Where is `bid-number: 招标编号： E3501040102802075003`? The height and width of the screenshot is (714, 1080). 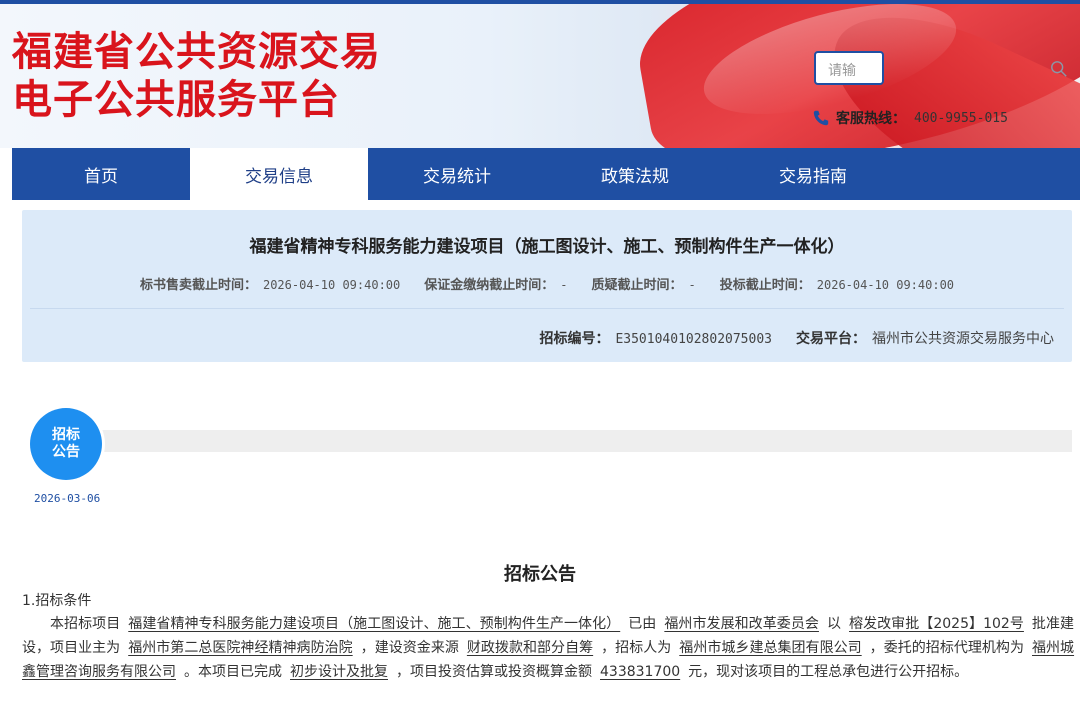
bid-number: 招标编号： E3501040102802075003 is located at coordinates (655, 339).